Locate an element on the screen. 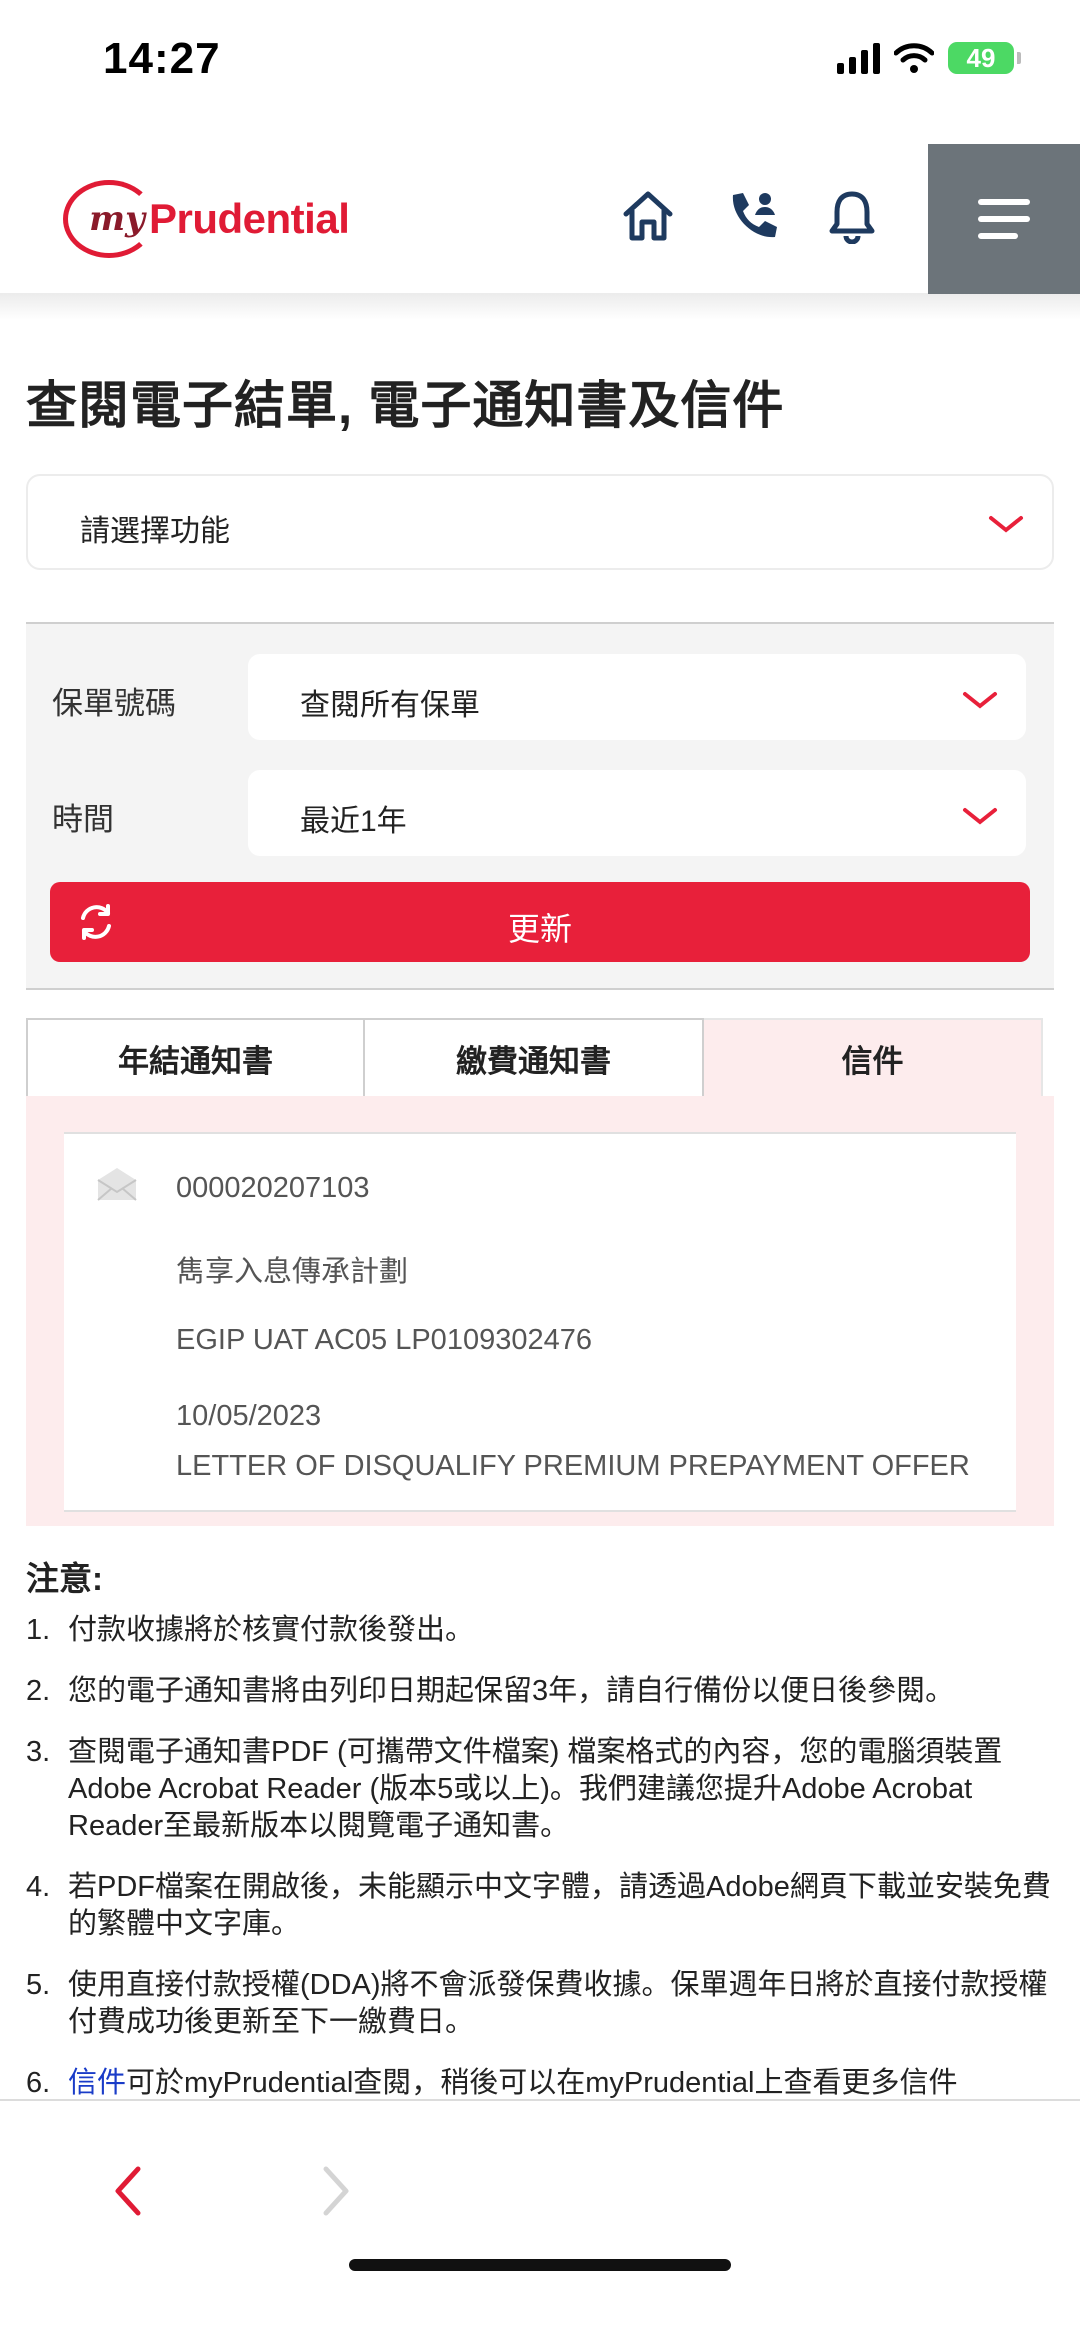 This screenshot has width=1080, height=2337. function-select-value: 請選擇功能 is located at coordinates (155, 531).